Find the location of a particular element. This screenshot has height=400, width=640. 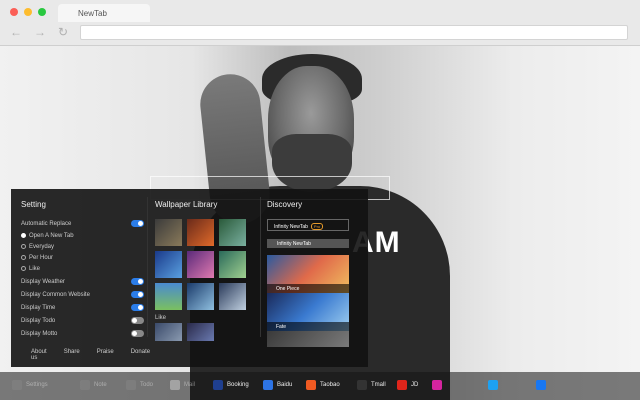

site-shortcut: Taobao is located at coordinates (323, 385).